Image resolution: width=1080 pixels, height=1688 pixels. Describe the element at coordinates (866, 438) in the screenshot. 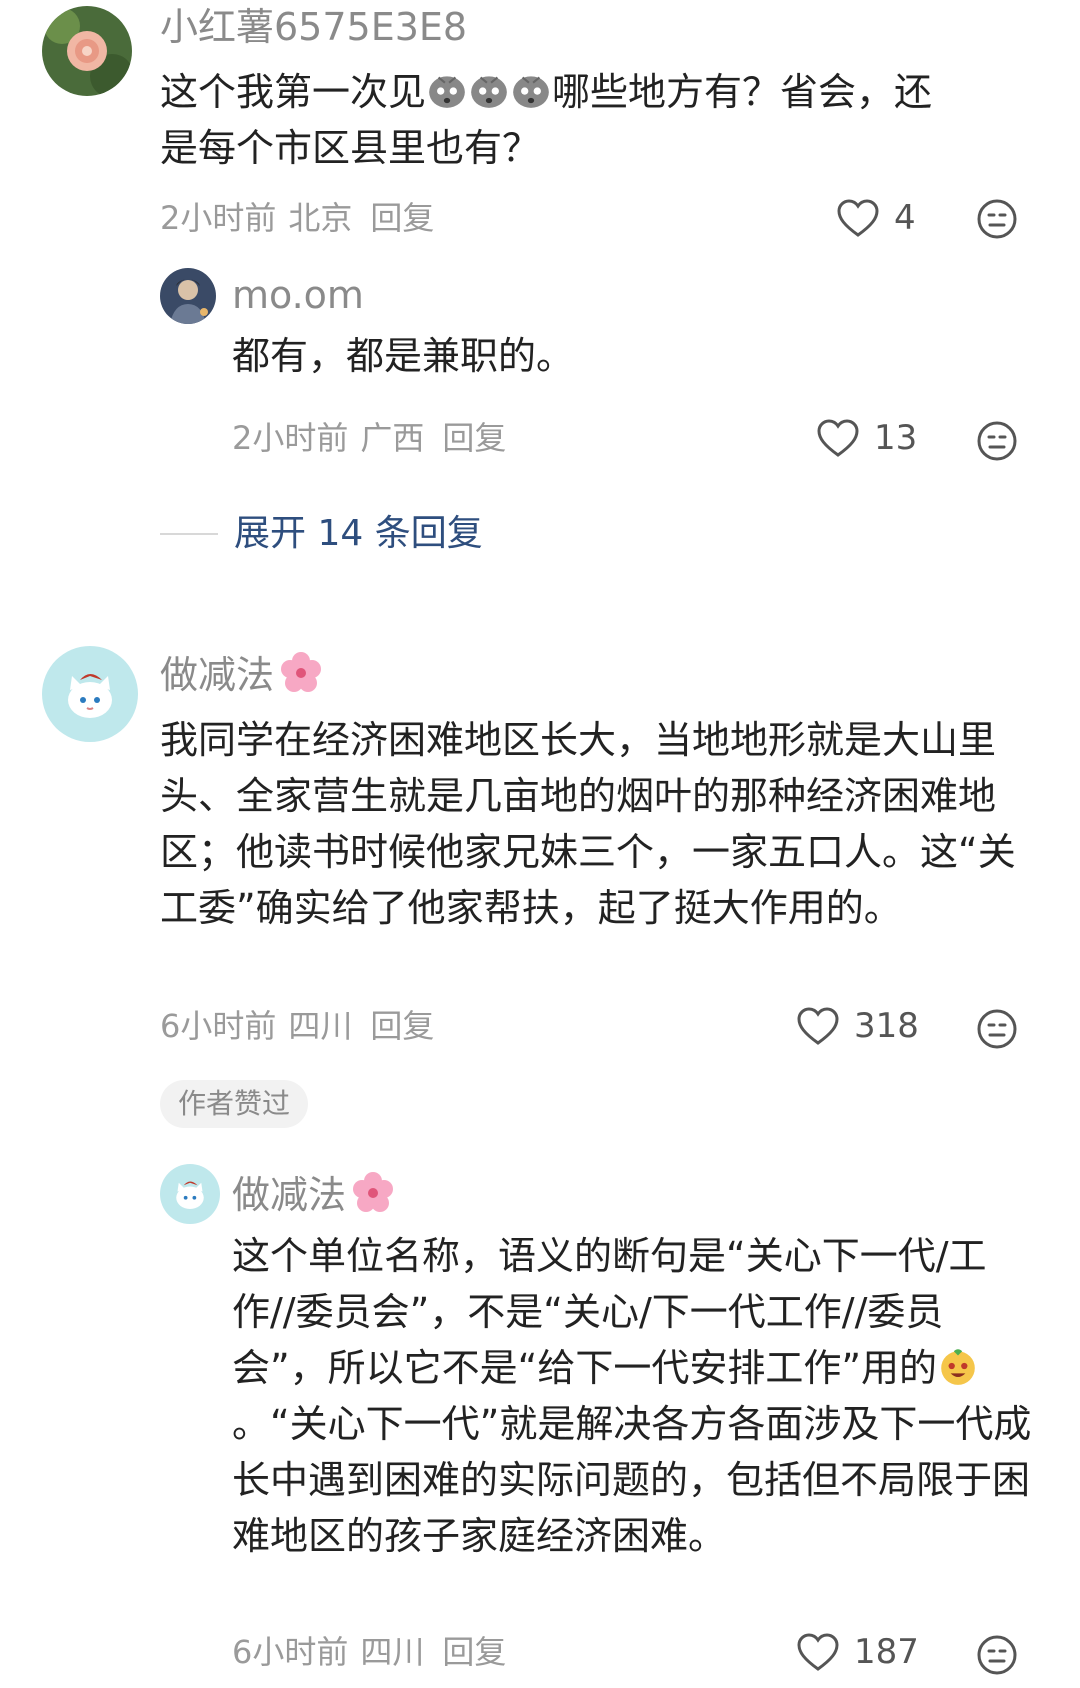

I see `like-button: 13` at that location.